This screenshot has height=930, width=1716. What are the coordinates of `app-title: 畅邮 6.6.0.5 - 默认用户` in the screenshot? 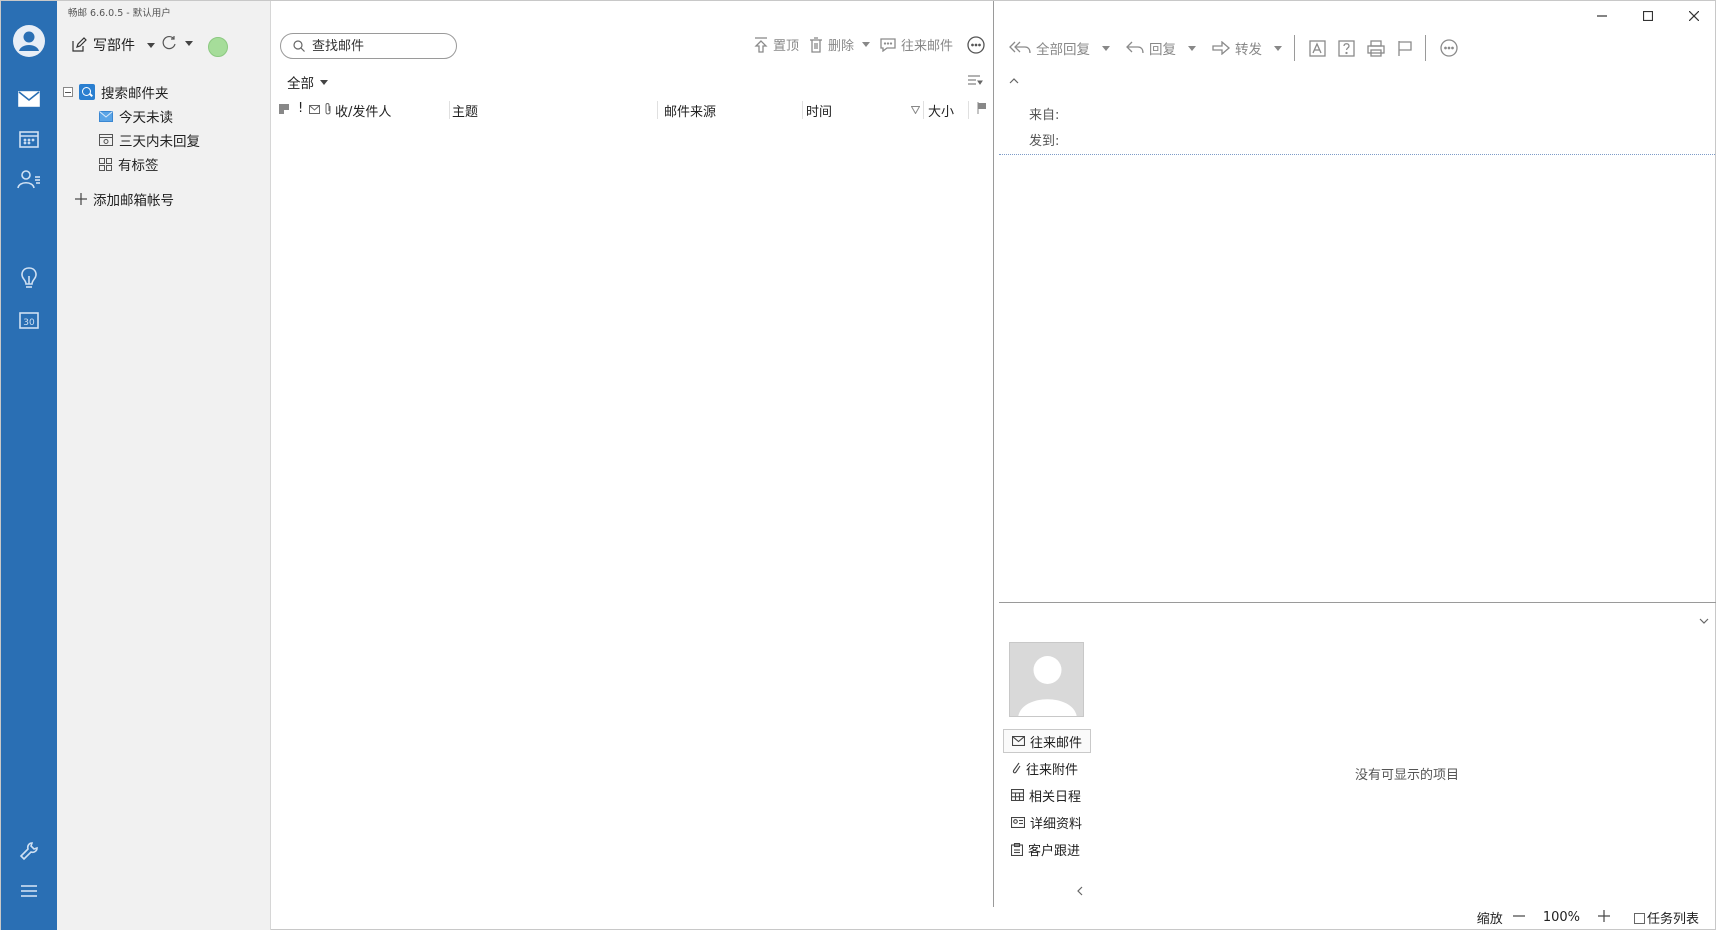 It's located at (119, 13).